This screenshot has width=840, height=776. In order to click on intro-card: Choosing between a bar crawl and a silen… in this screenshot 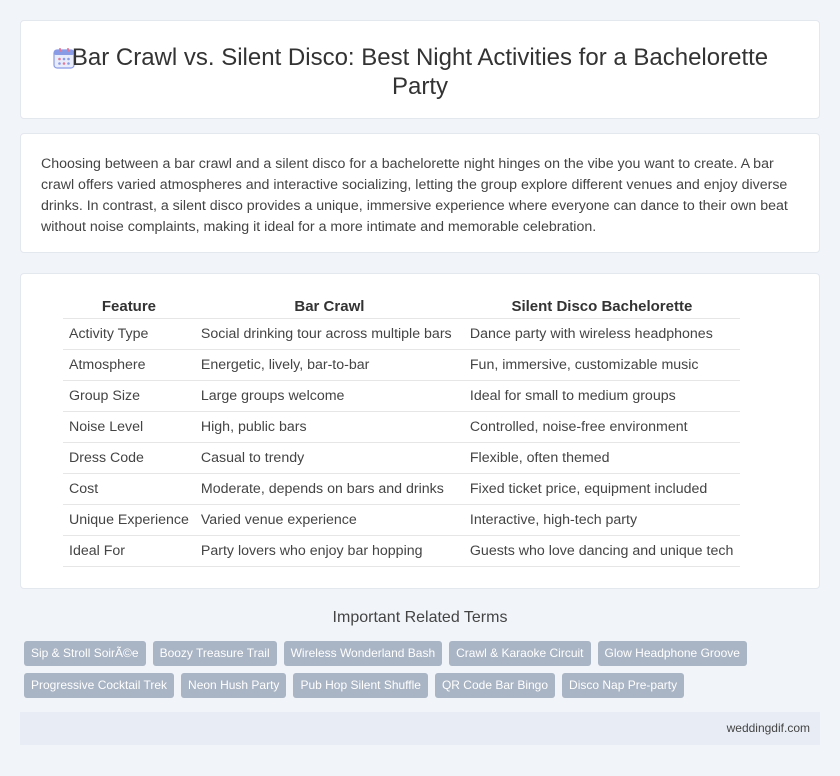, I will do `click(420, 193)`.